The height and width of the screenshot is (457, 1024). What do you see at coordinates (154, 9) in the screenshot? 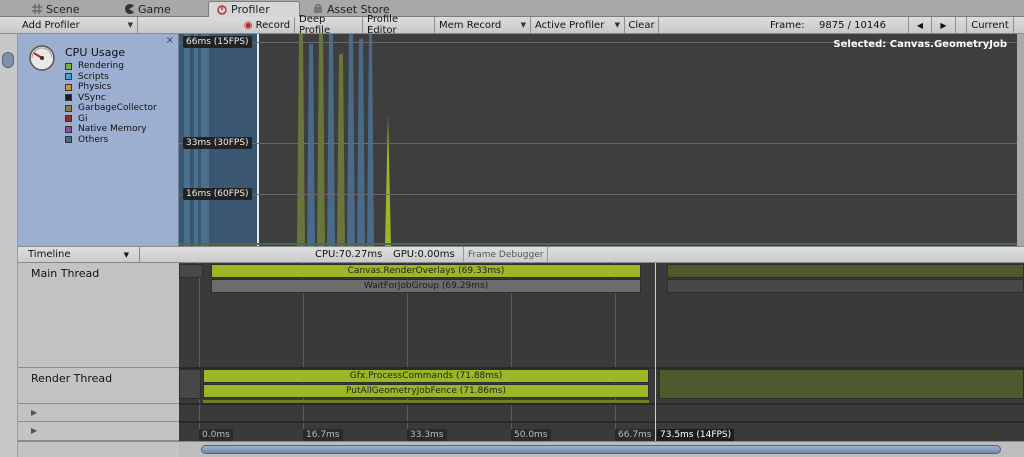
I see `tab-game-label: Game` at bounding box center [154, 9].